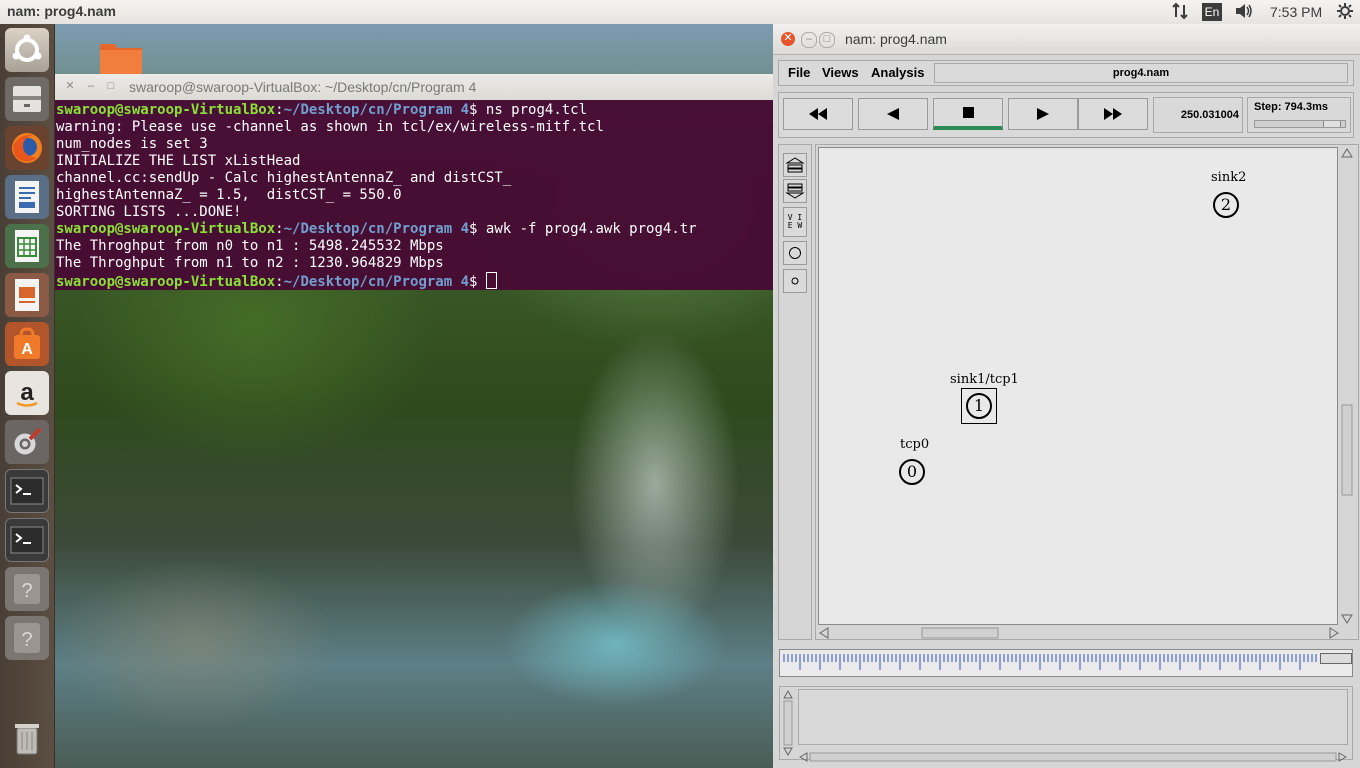  Describe the element at coordinates (968, 114) in the screenshot. I see `stop-button` at that location.